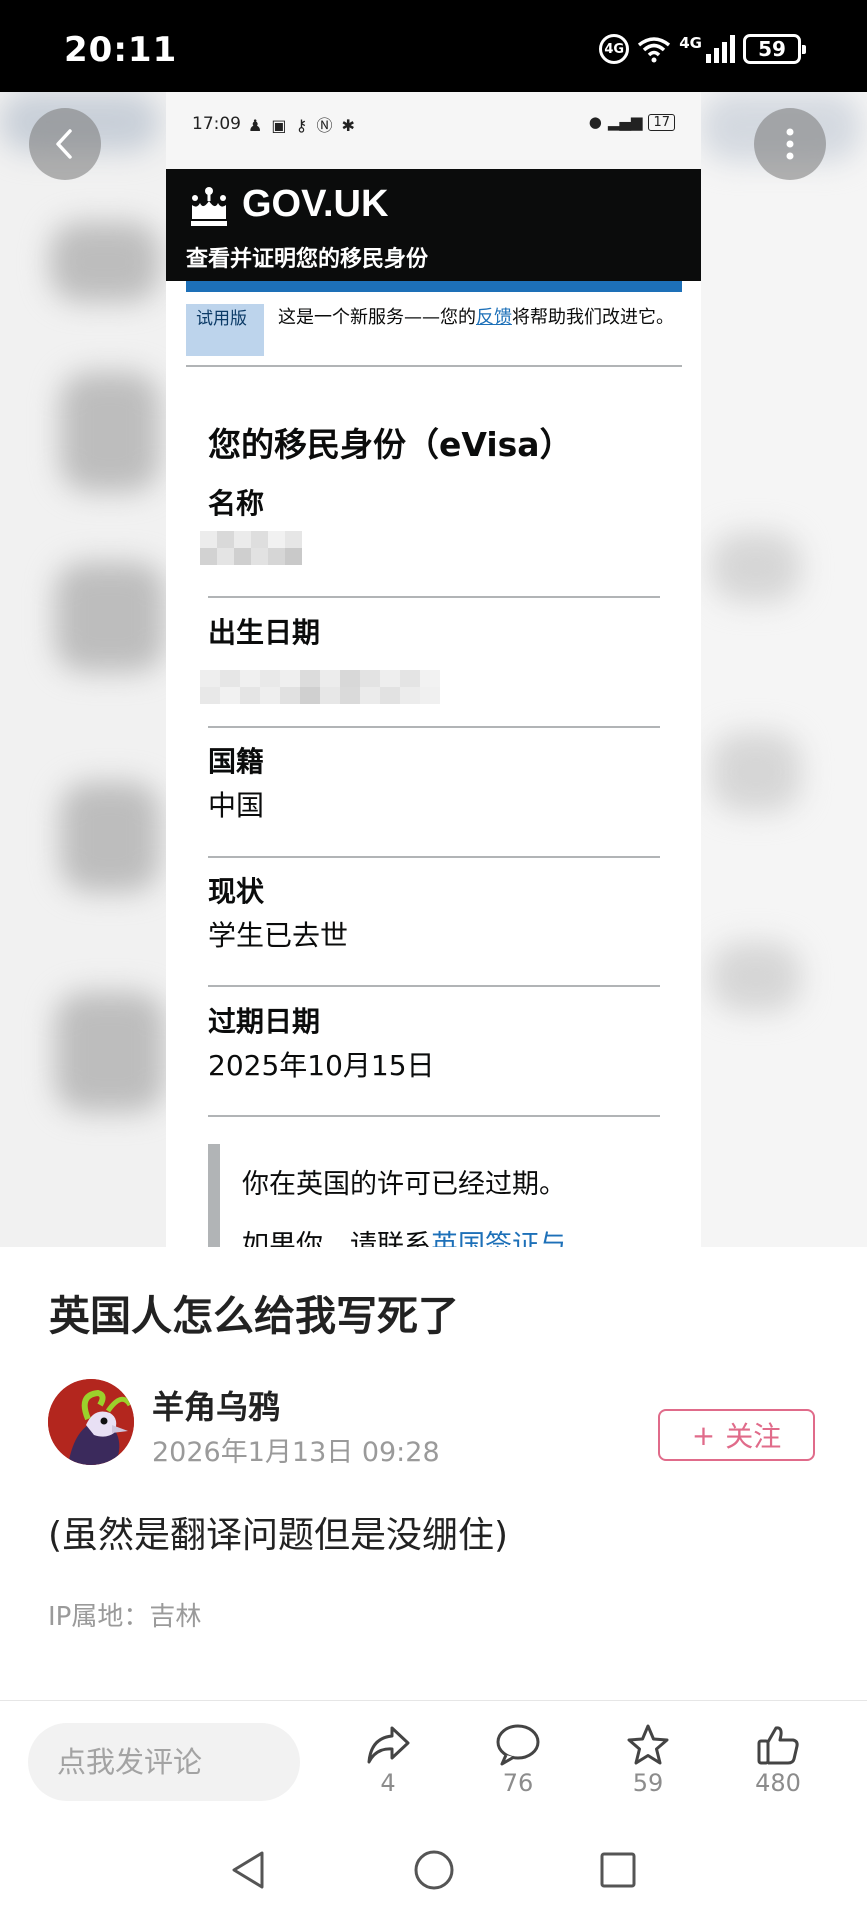  I want to click on more-button, so click(790, 144).